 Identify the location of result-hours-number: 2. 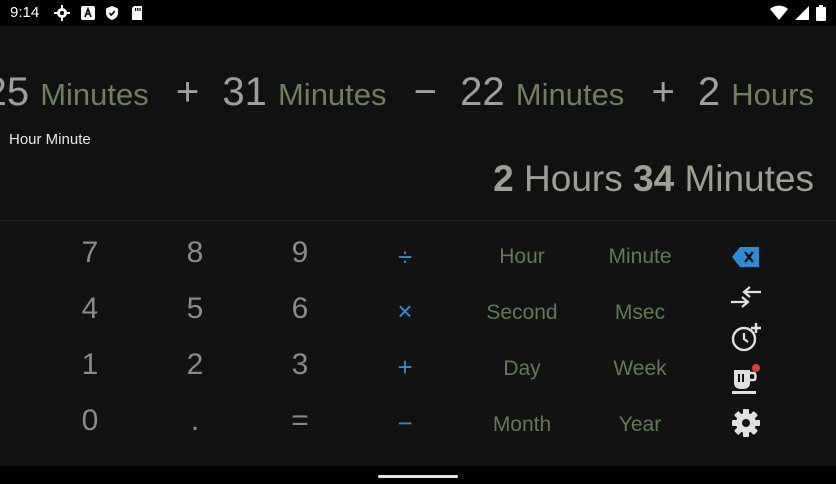
(503, 178).